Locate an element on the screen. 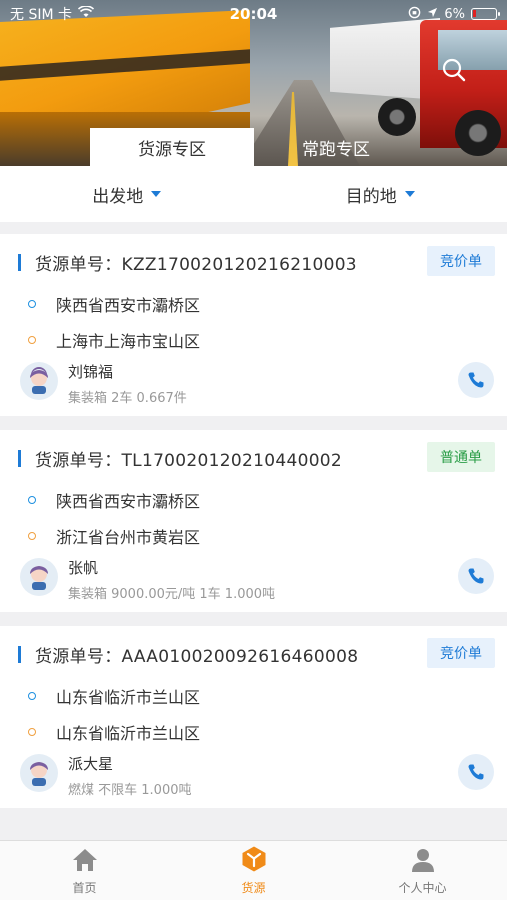 The image size is (507, 900). cargo-number: 货源单号：TL170020120210440002 is located at coordinates (189, 461).